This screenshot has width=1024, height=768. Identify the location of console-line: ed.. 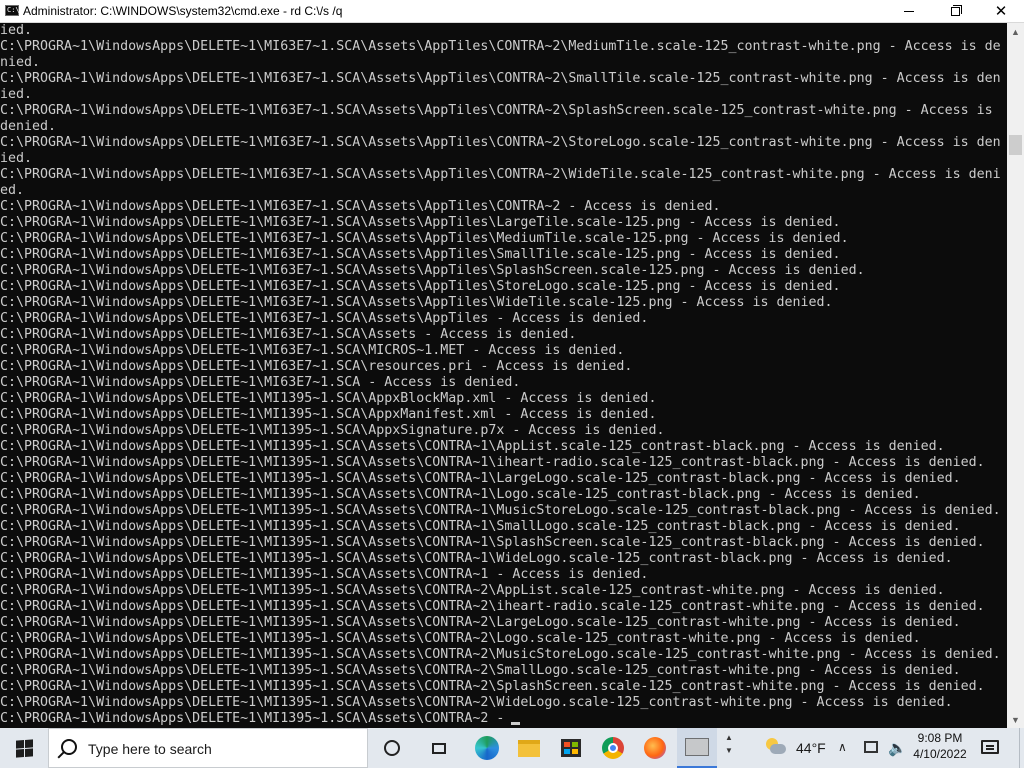
(12, 190).